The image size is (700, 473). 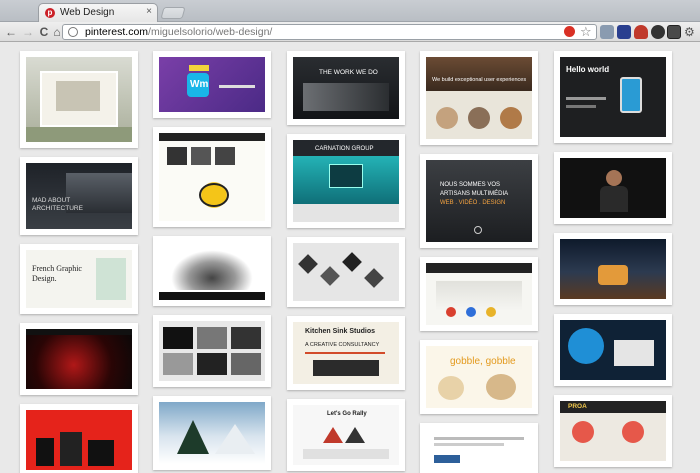 What do you see at coordinates (674, 32) in the screenshot?
I see `badge-extension-icon` at bounding box center [674, 32].